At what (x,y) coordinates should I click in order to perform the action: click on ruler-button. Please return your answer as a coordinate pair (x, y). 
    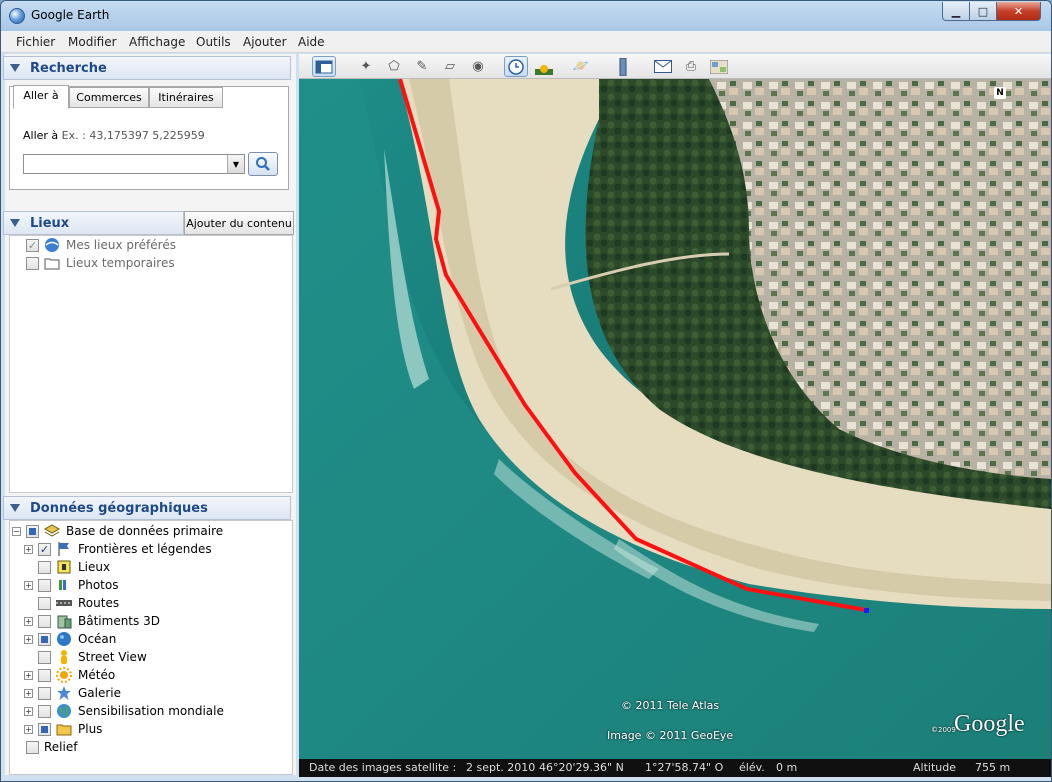
    Looking at the image, I should click on (623, 66).